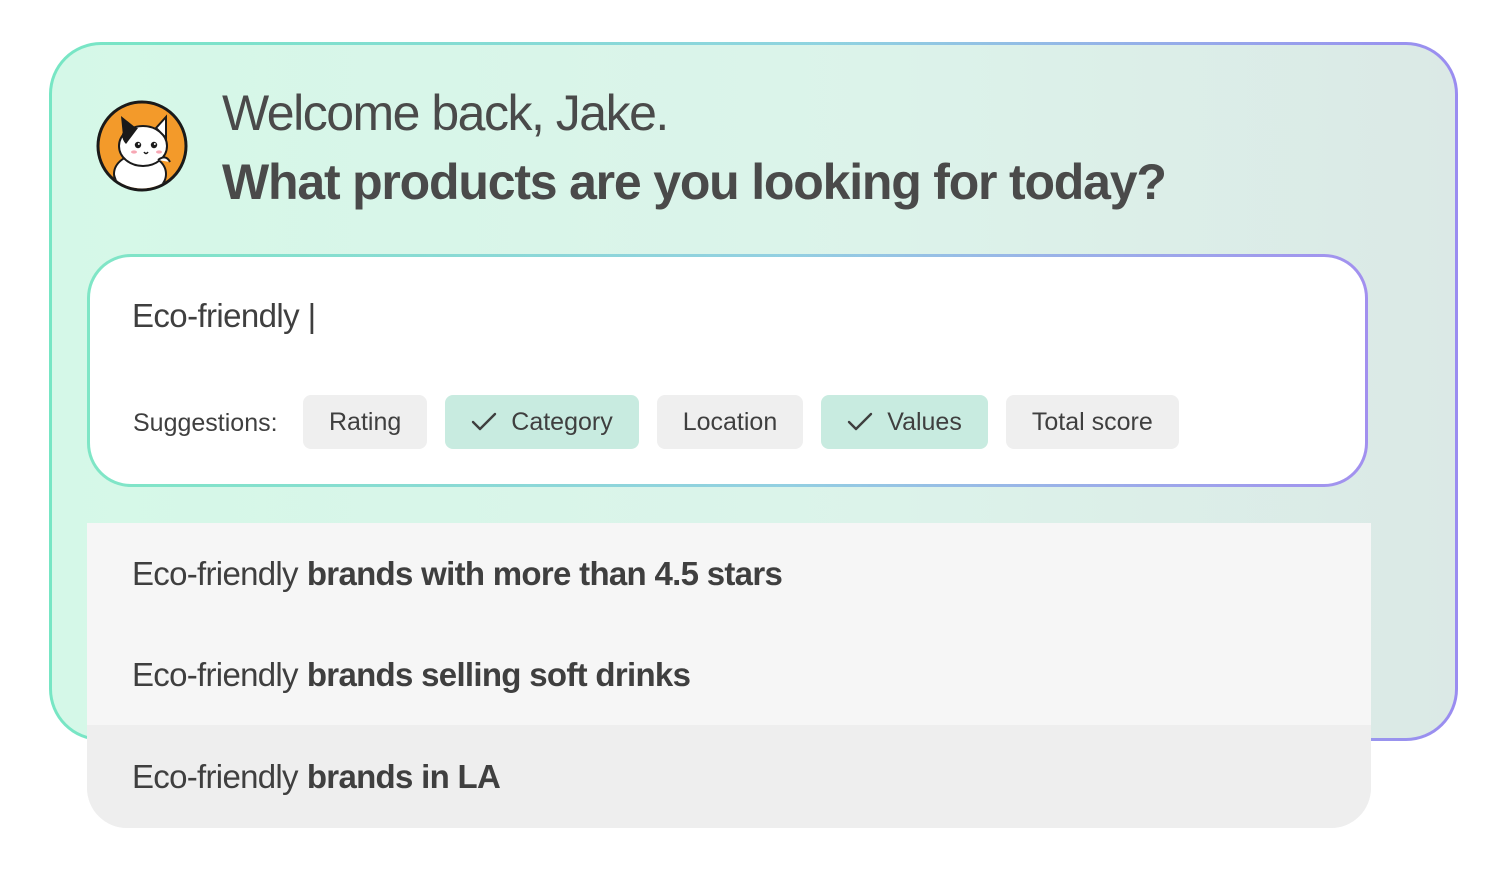 This screenshot has width=1506, height=878. I want to click on chip-label: Total score, so click(1092, 421).